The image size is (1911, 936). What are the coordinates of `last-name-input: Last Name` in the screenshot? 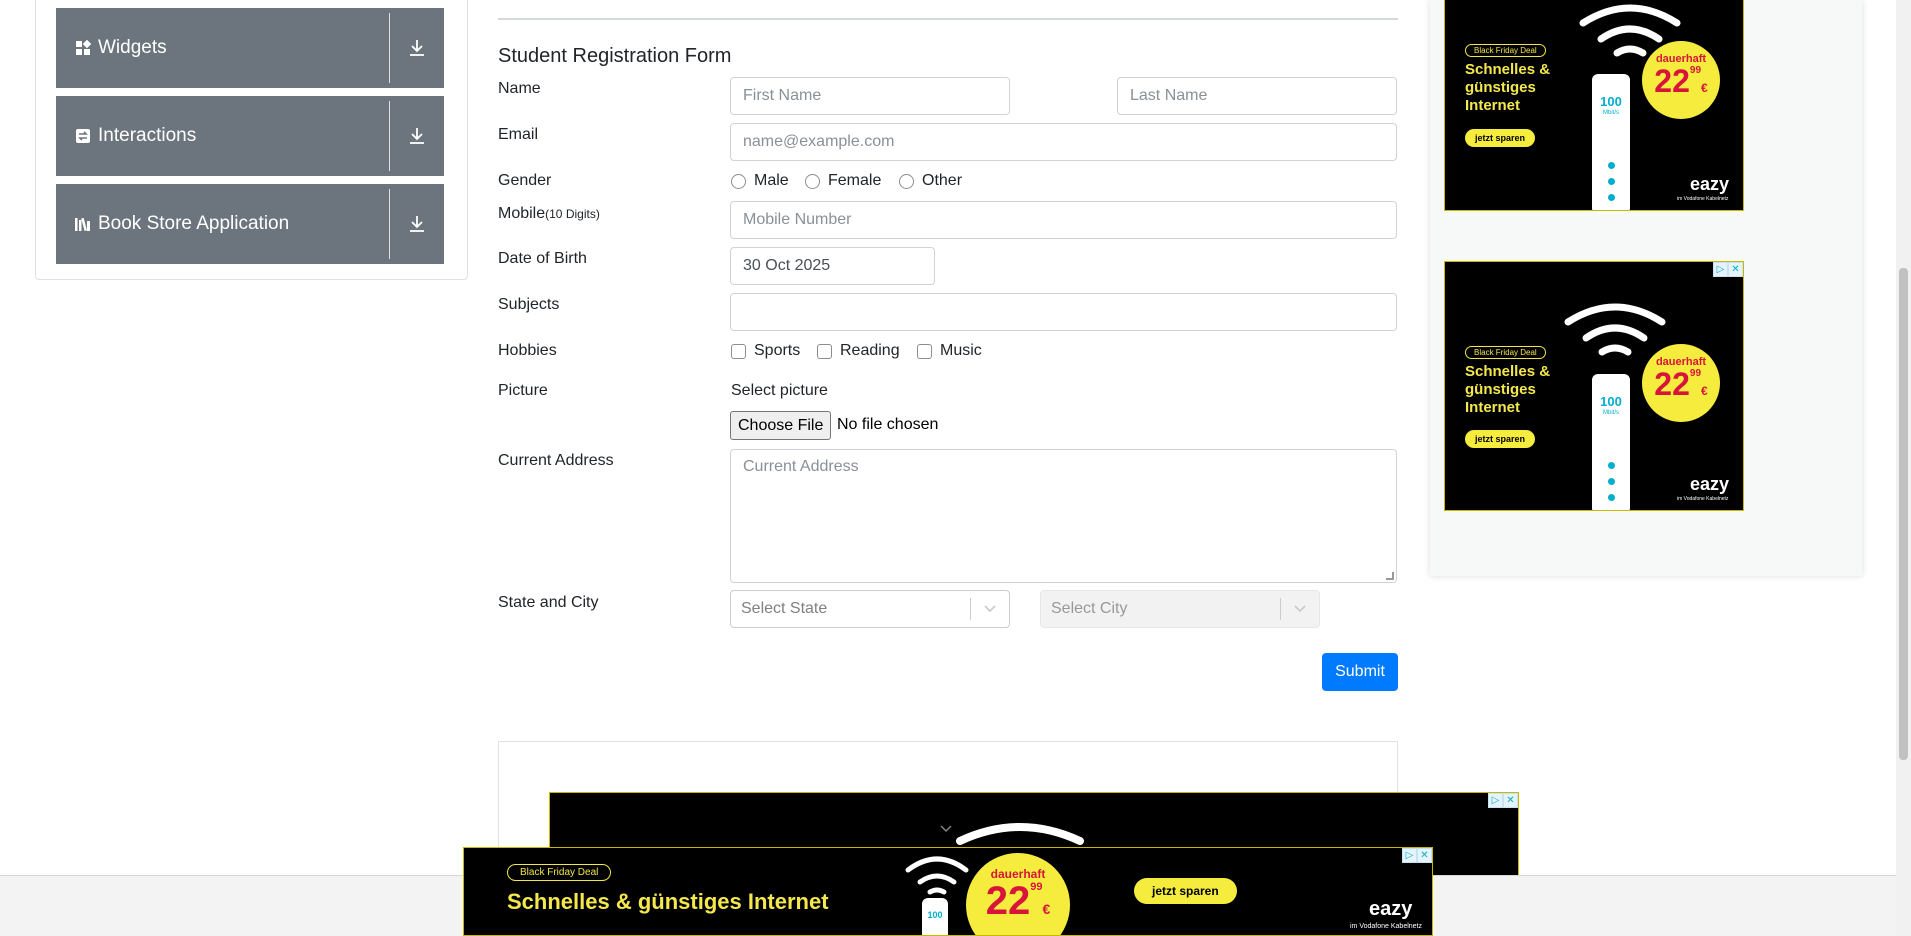 It's located at (1257, 96).